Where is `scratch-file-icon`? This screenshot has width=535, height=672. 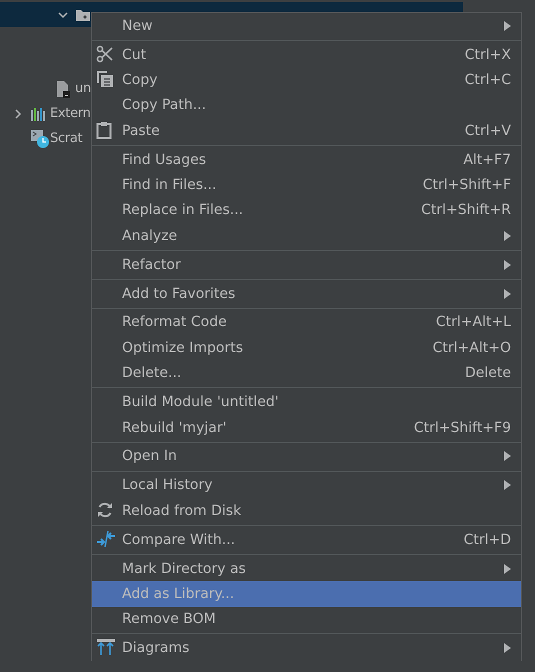 scratch-file-icon is located at coordinates (40, 138).